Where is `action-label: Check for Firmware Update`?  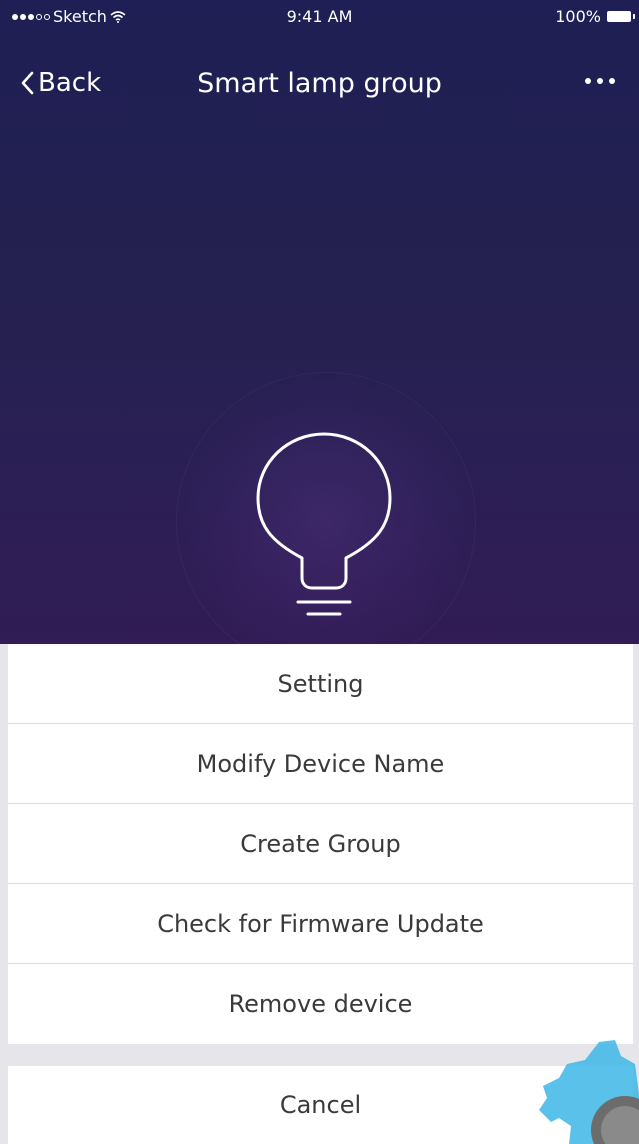
action-label: Check for Firmware Update is located at coordinates (320, 923).